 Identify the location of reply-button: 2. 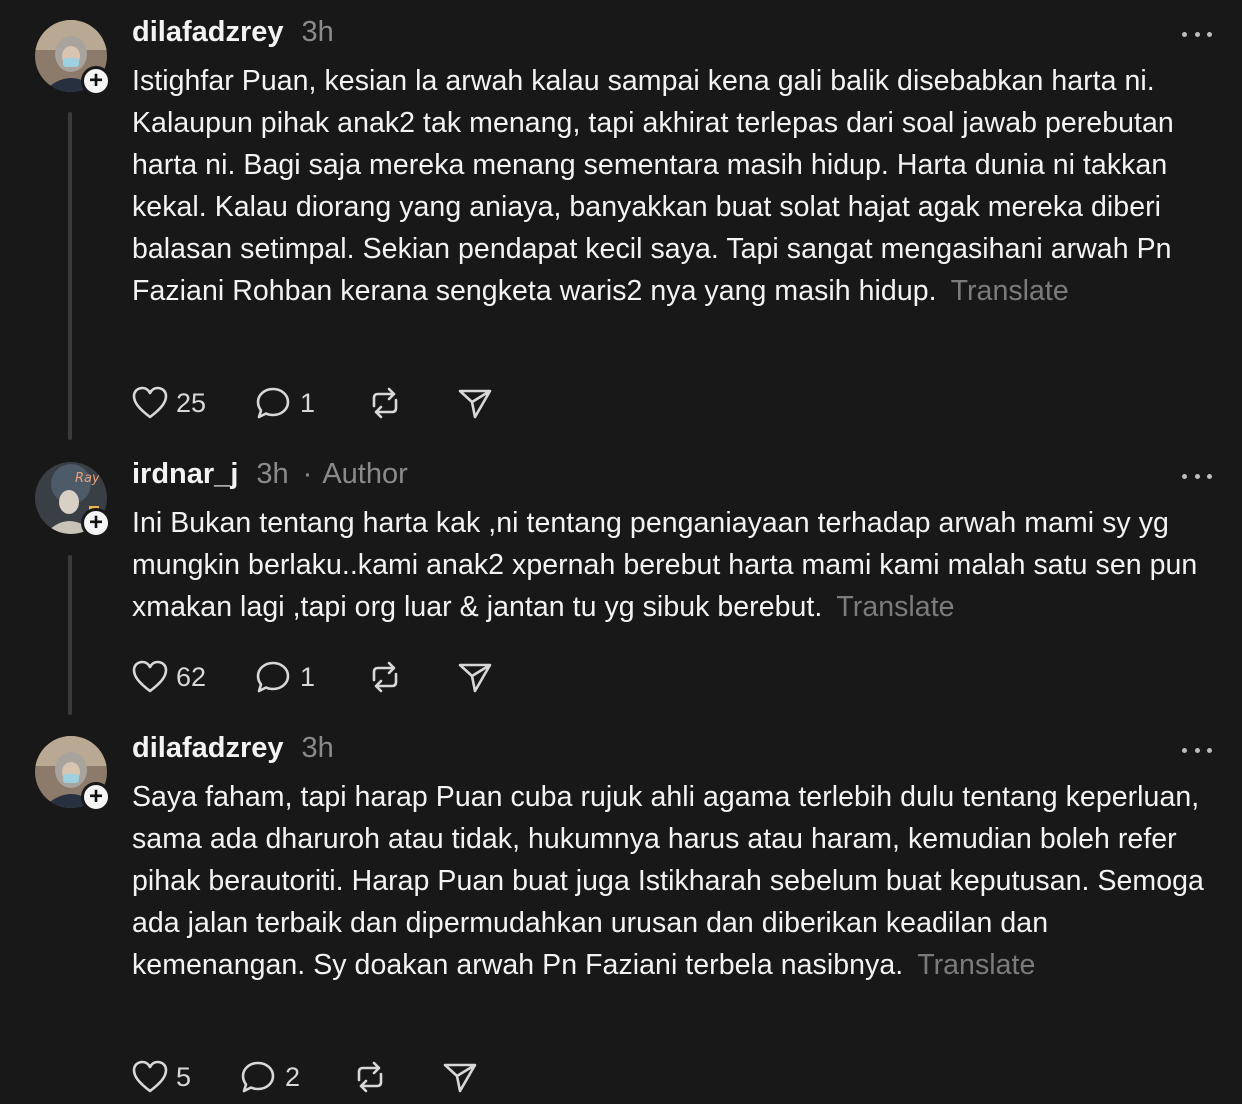
(270, 1077).